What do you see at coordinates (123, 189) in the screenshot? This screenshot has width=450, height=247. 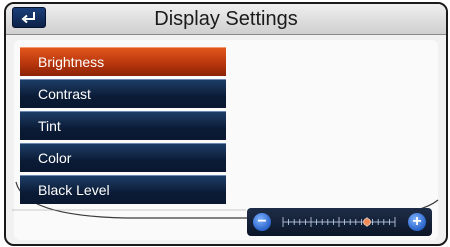 I see `menu-item-black-level: Black Level` at bounding box center [123, 189].